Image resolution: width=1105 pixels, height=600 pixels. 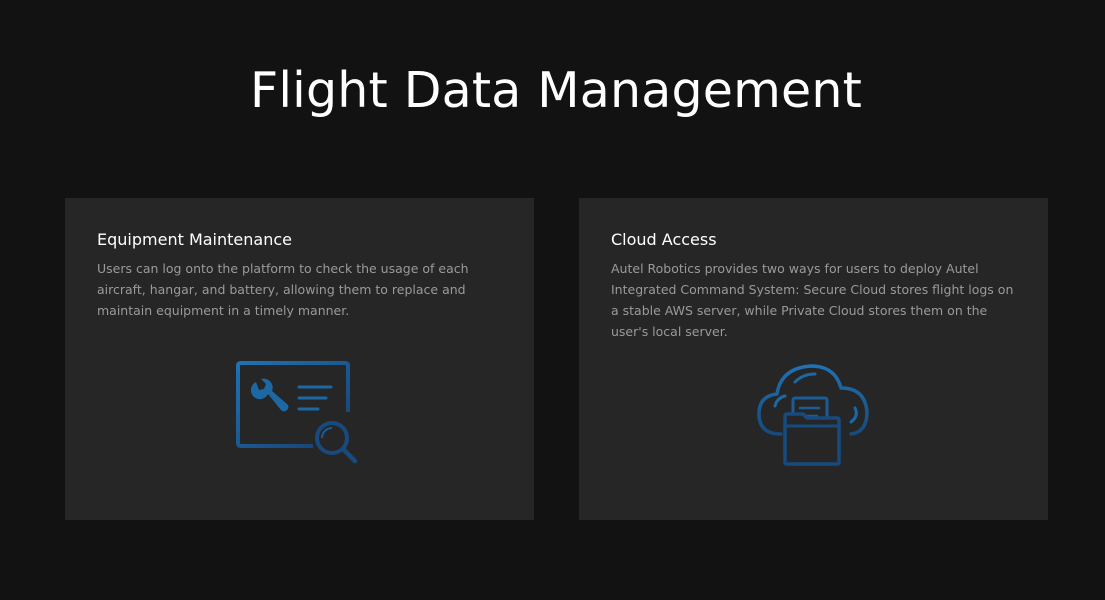 What do you see at coordinates (297, 412) in the screenshot?
I see `equipment-maintenance-icon` at bounding box center [297, 412].